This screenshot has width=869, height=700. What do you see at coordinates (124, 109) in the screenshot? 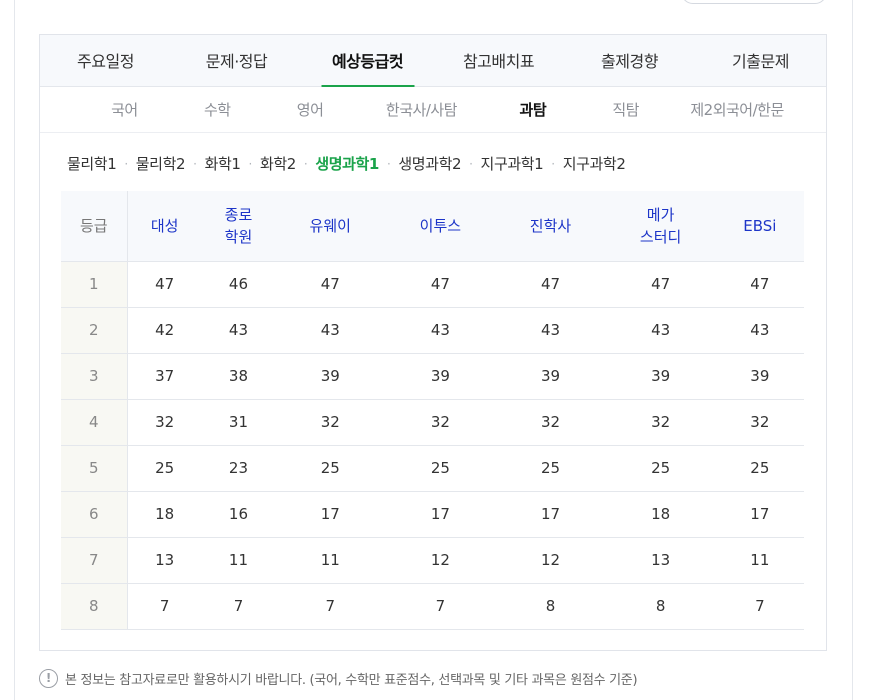
I see `sub-tab: 국어` at bounding box center [124, 109].